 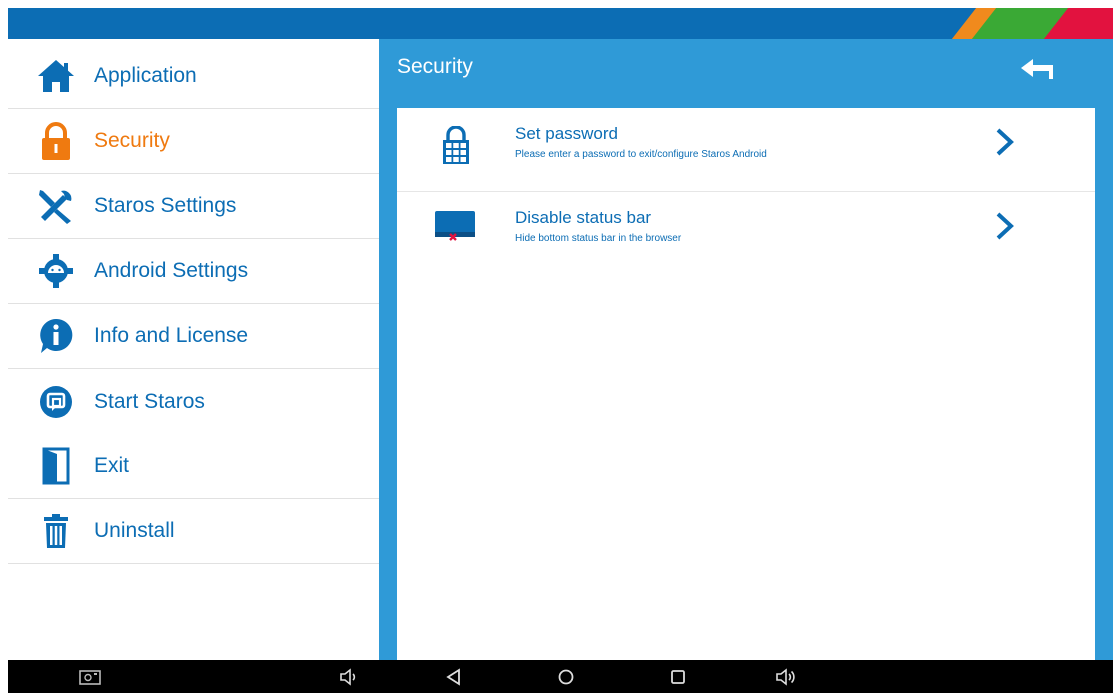 I want to click on system-navigation-bar, so click(x=560, y=676).